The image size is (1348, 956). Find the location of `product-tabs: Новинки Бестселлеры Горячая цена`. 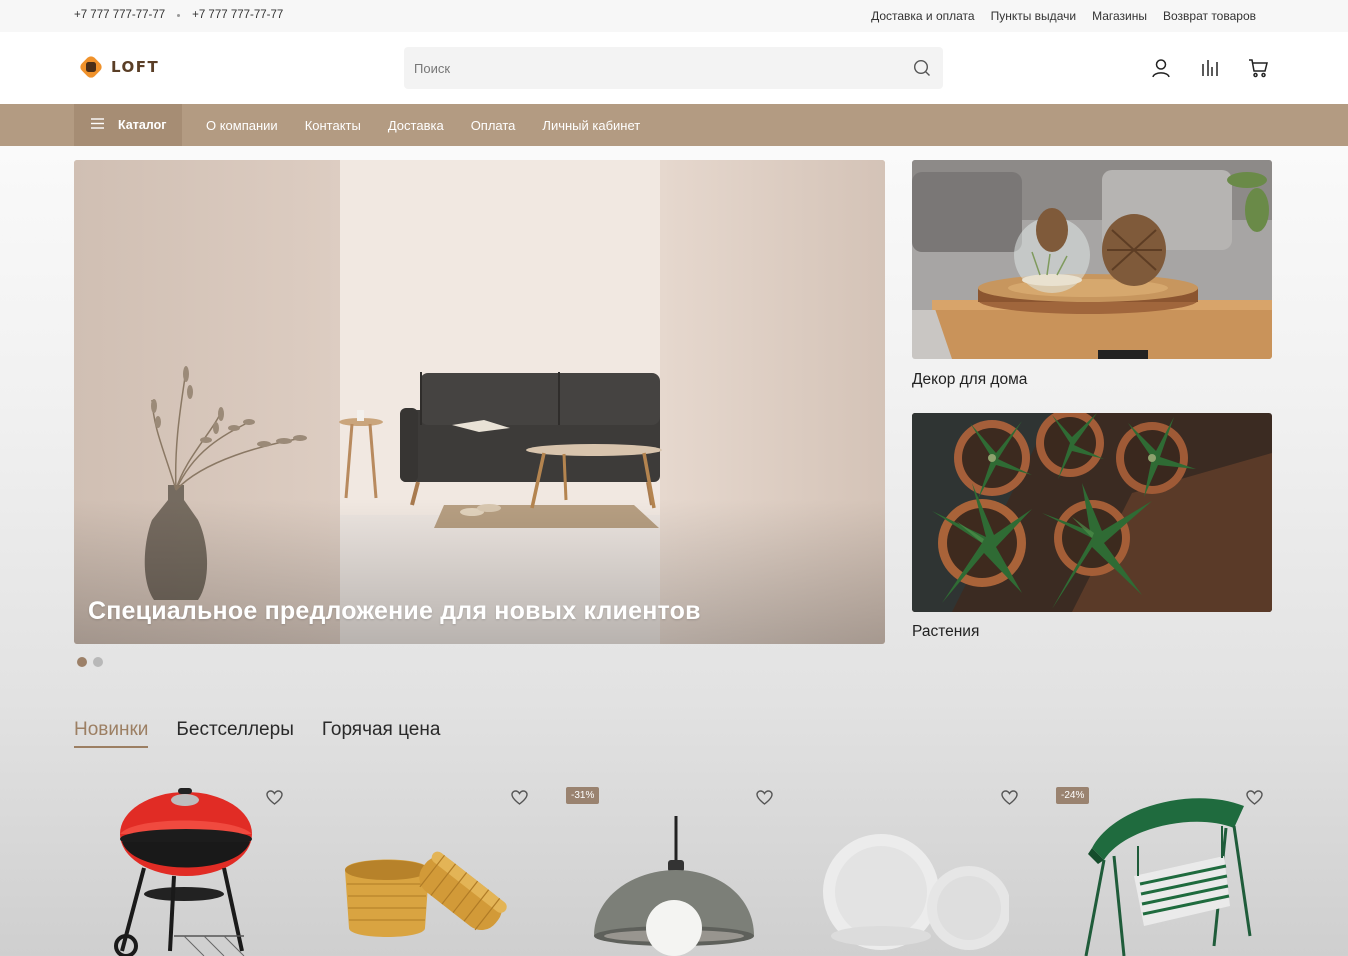

product-tabs: Новинки Бестселлеры Горячая цена is located at coordinates (257, 733).